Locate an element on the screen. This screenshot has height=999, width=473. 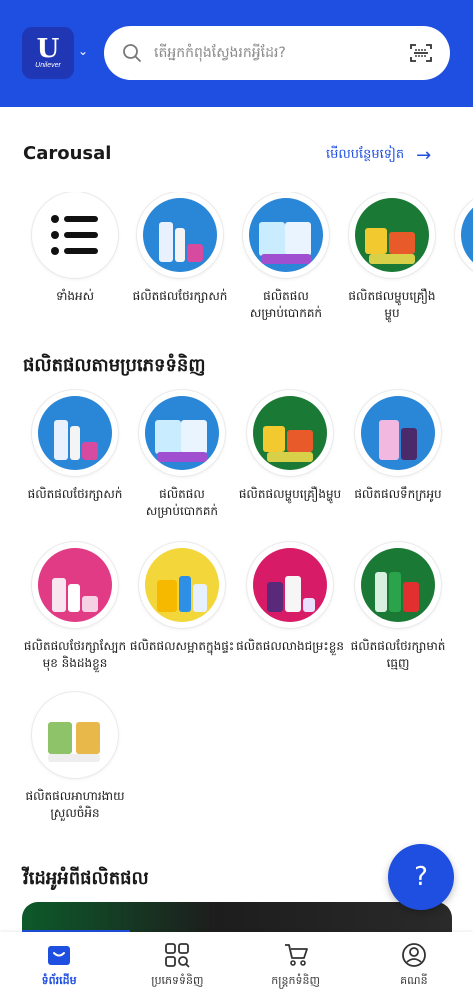
carousel-item-label: ផលិតផលម្ហូបគ្រឿងម្ហូប is located at coordinates (392, 304).